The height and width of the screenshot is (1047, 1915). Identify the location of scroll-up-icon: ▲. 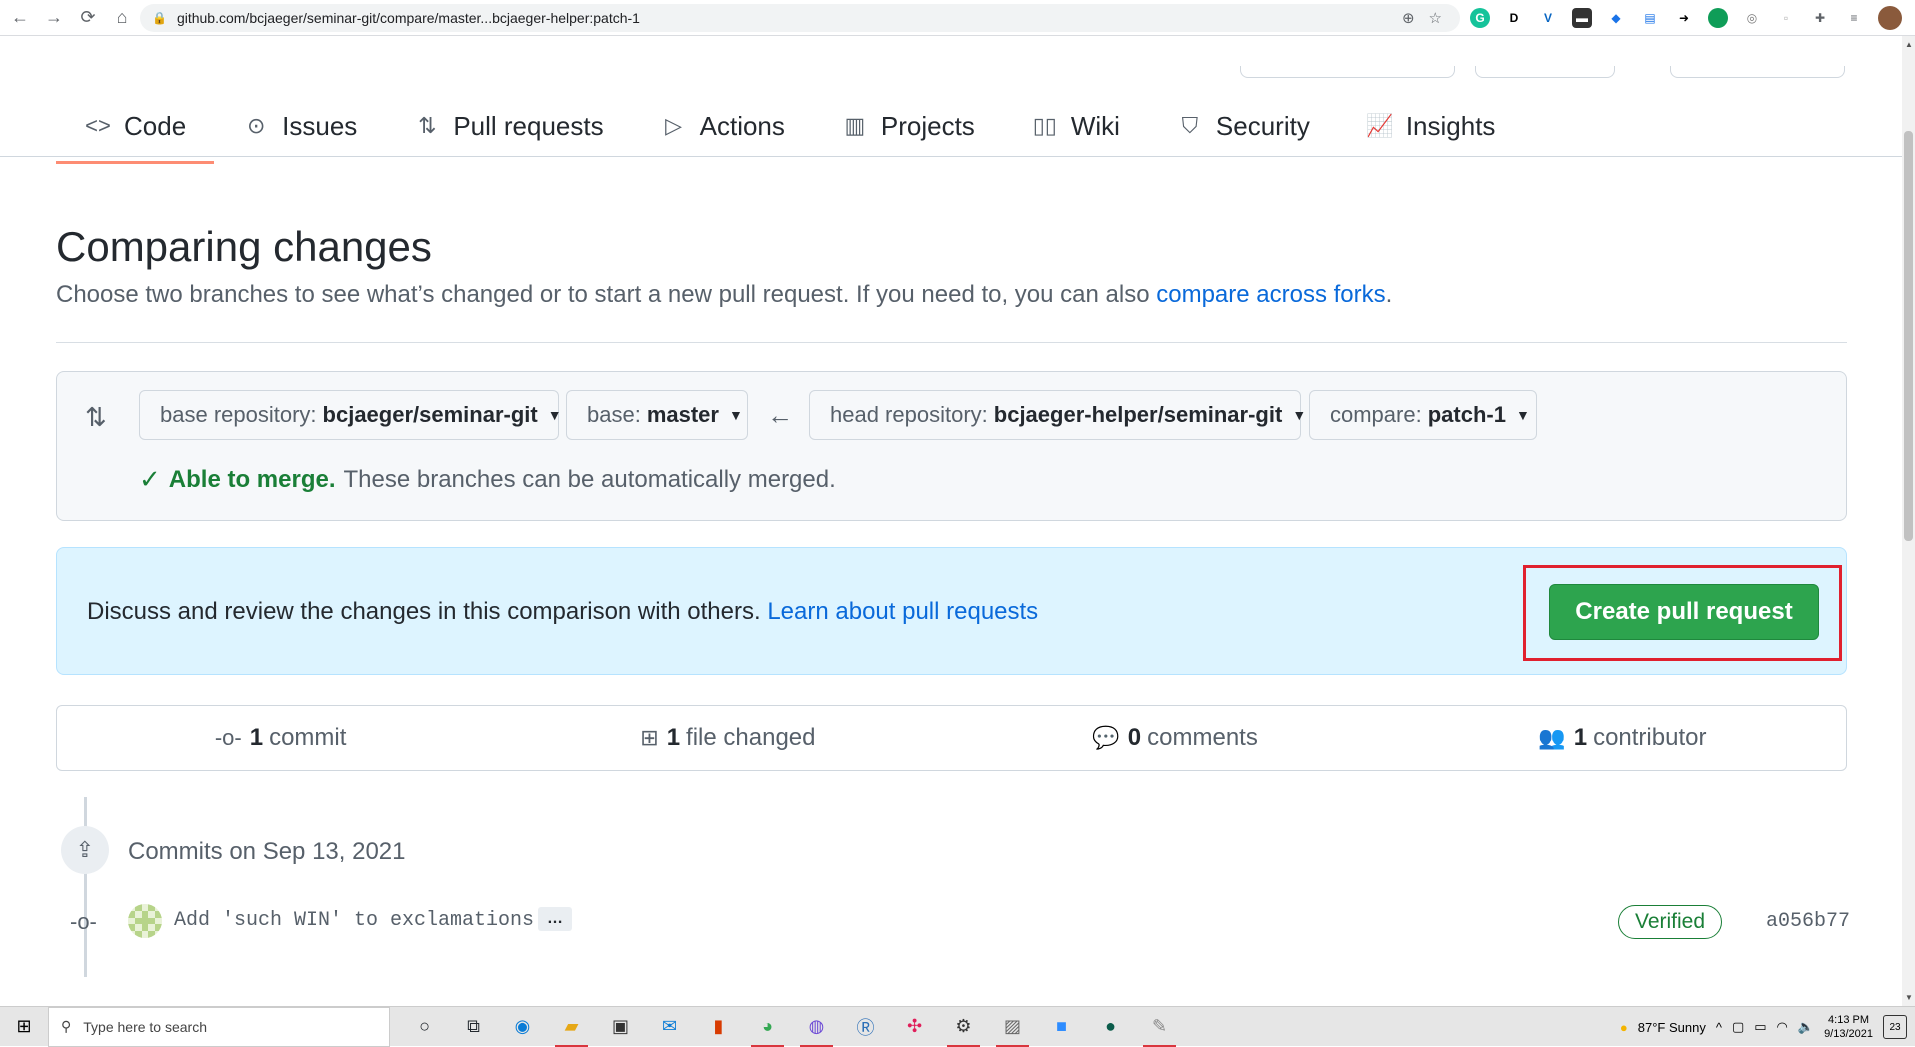
(1909, 44).